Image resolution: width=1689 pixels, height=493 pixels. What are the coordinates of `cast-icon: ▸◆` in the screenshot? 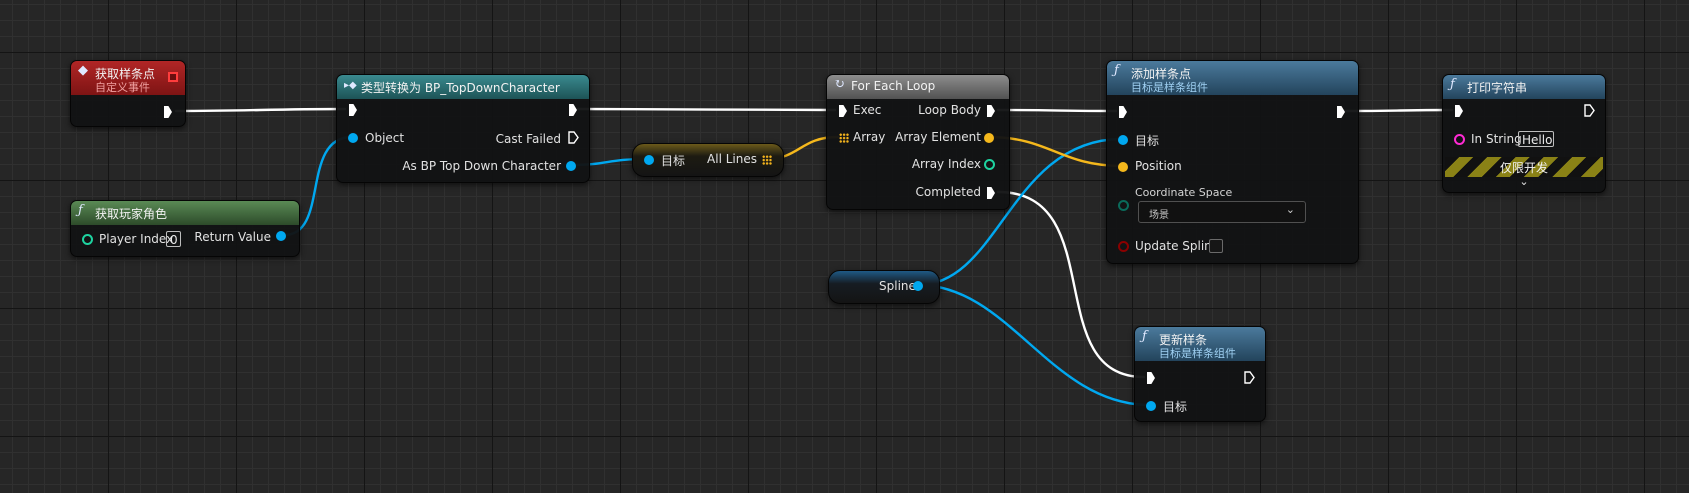 It's located at (350, 85).